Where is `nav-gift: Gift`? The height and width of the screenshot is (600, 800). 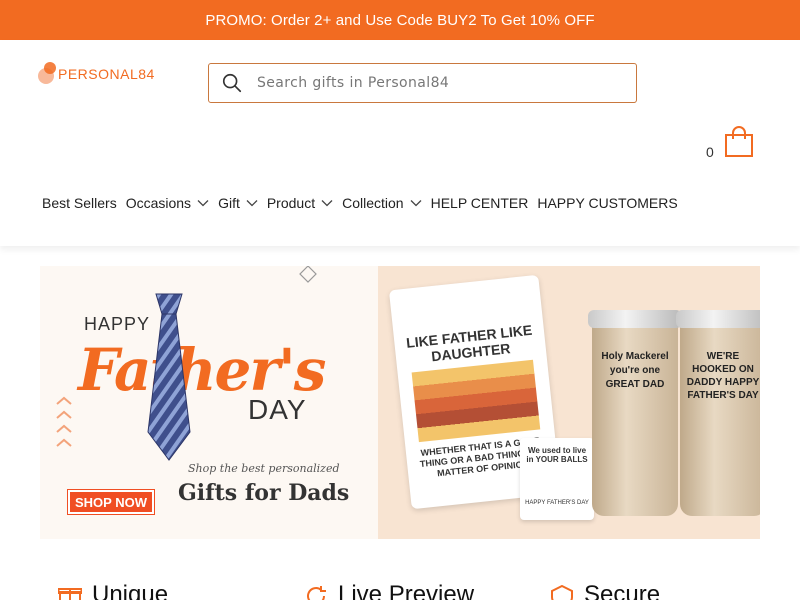
nav-gift: Gift is located at coordinates (238, 203).